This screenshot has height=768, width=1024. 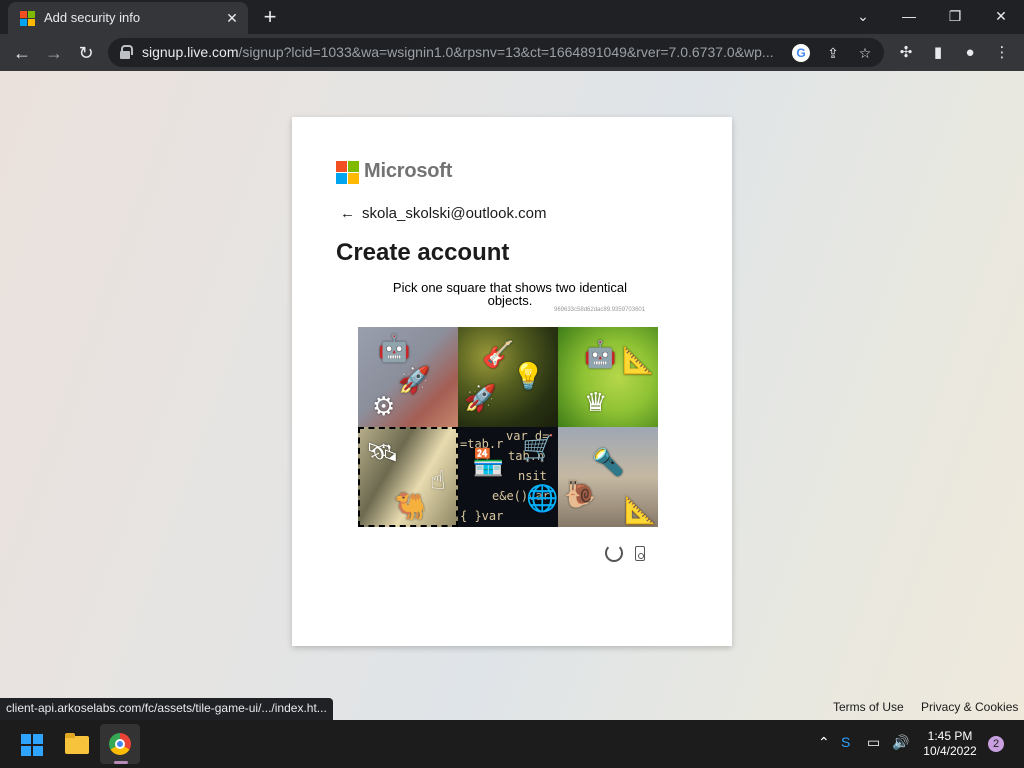 I want to click on profile-icon: ●, so click(x=970, y=53).